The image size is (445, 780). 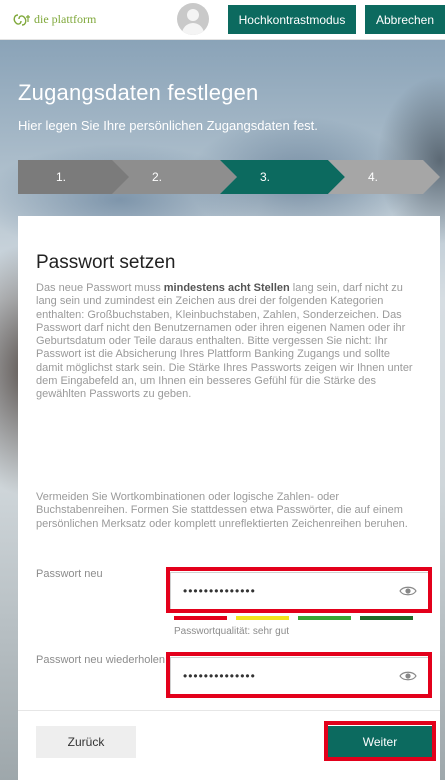 What do you see at coordinates (65, 19) in the screenshot?
I see `logo-text: die plattform` at bounding box center [65, 19].